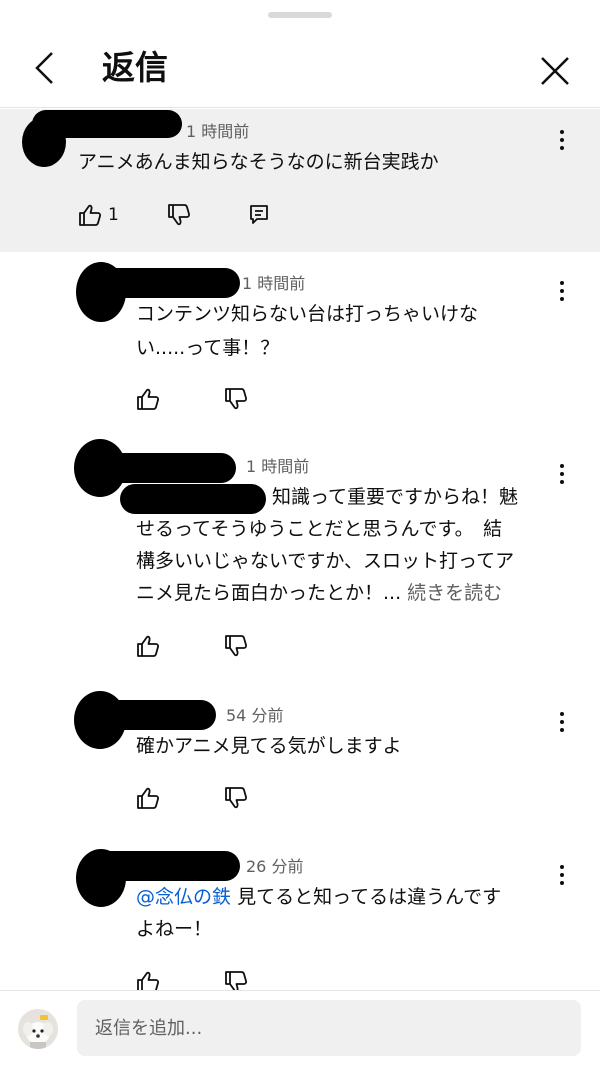 The width and height of the screenshot is (600, 1066). Describe the element at coordinates (269, 746) in the screenshot. I see `comment-text: 確かアニメ見てる気がしますよ` at that location.